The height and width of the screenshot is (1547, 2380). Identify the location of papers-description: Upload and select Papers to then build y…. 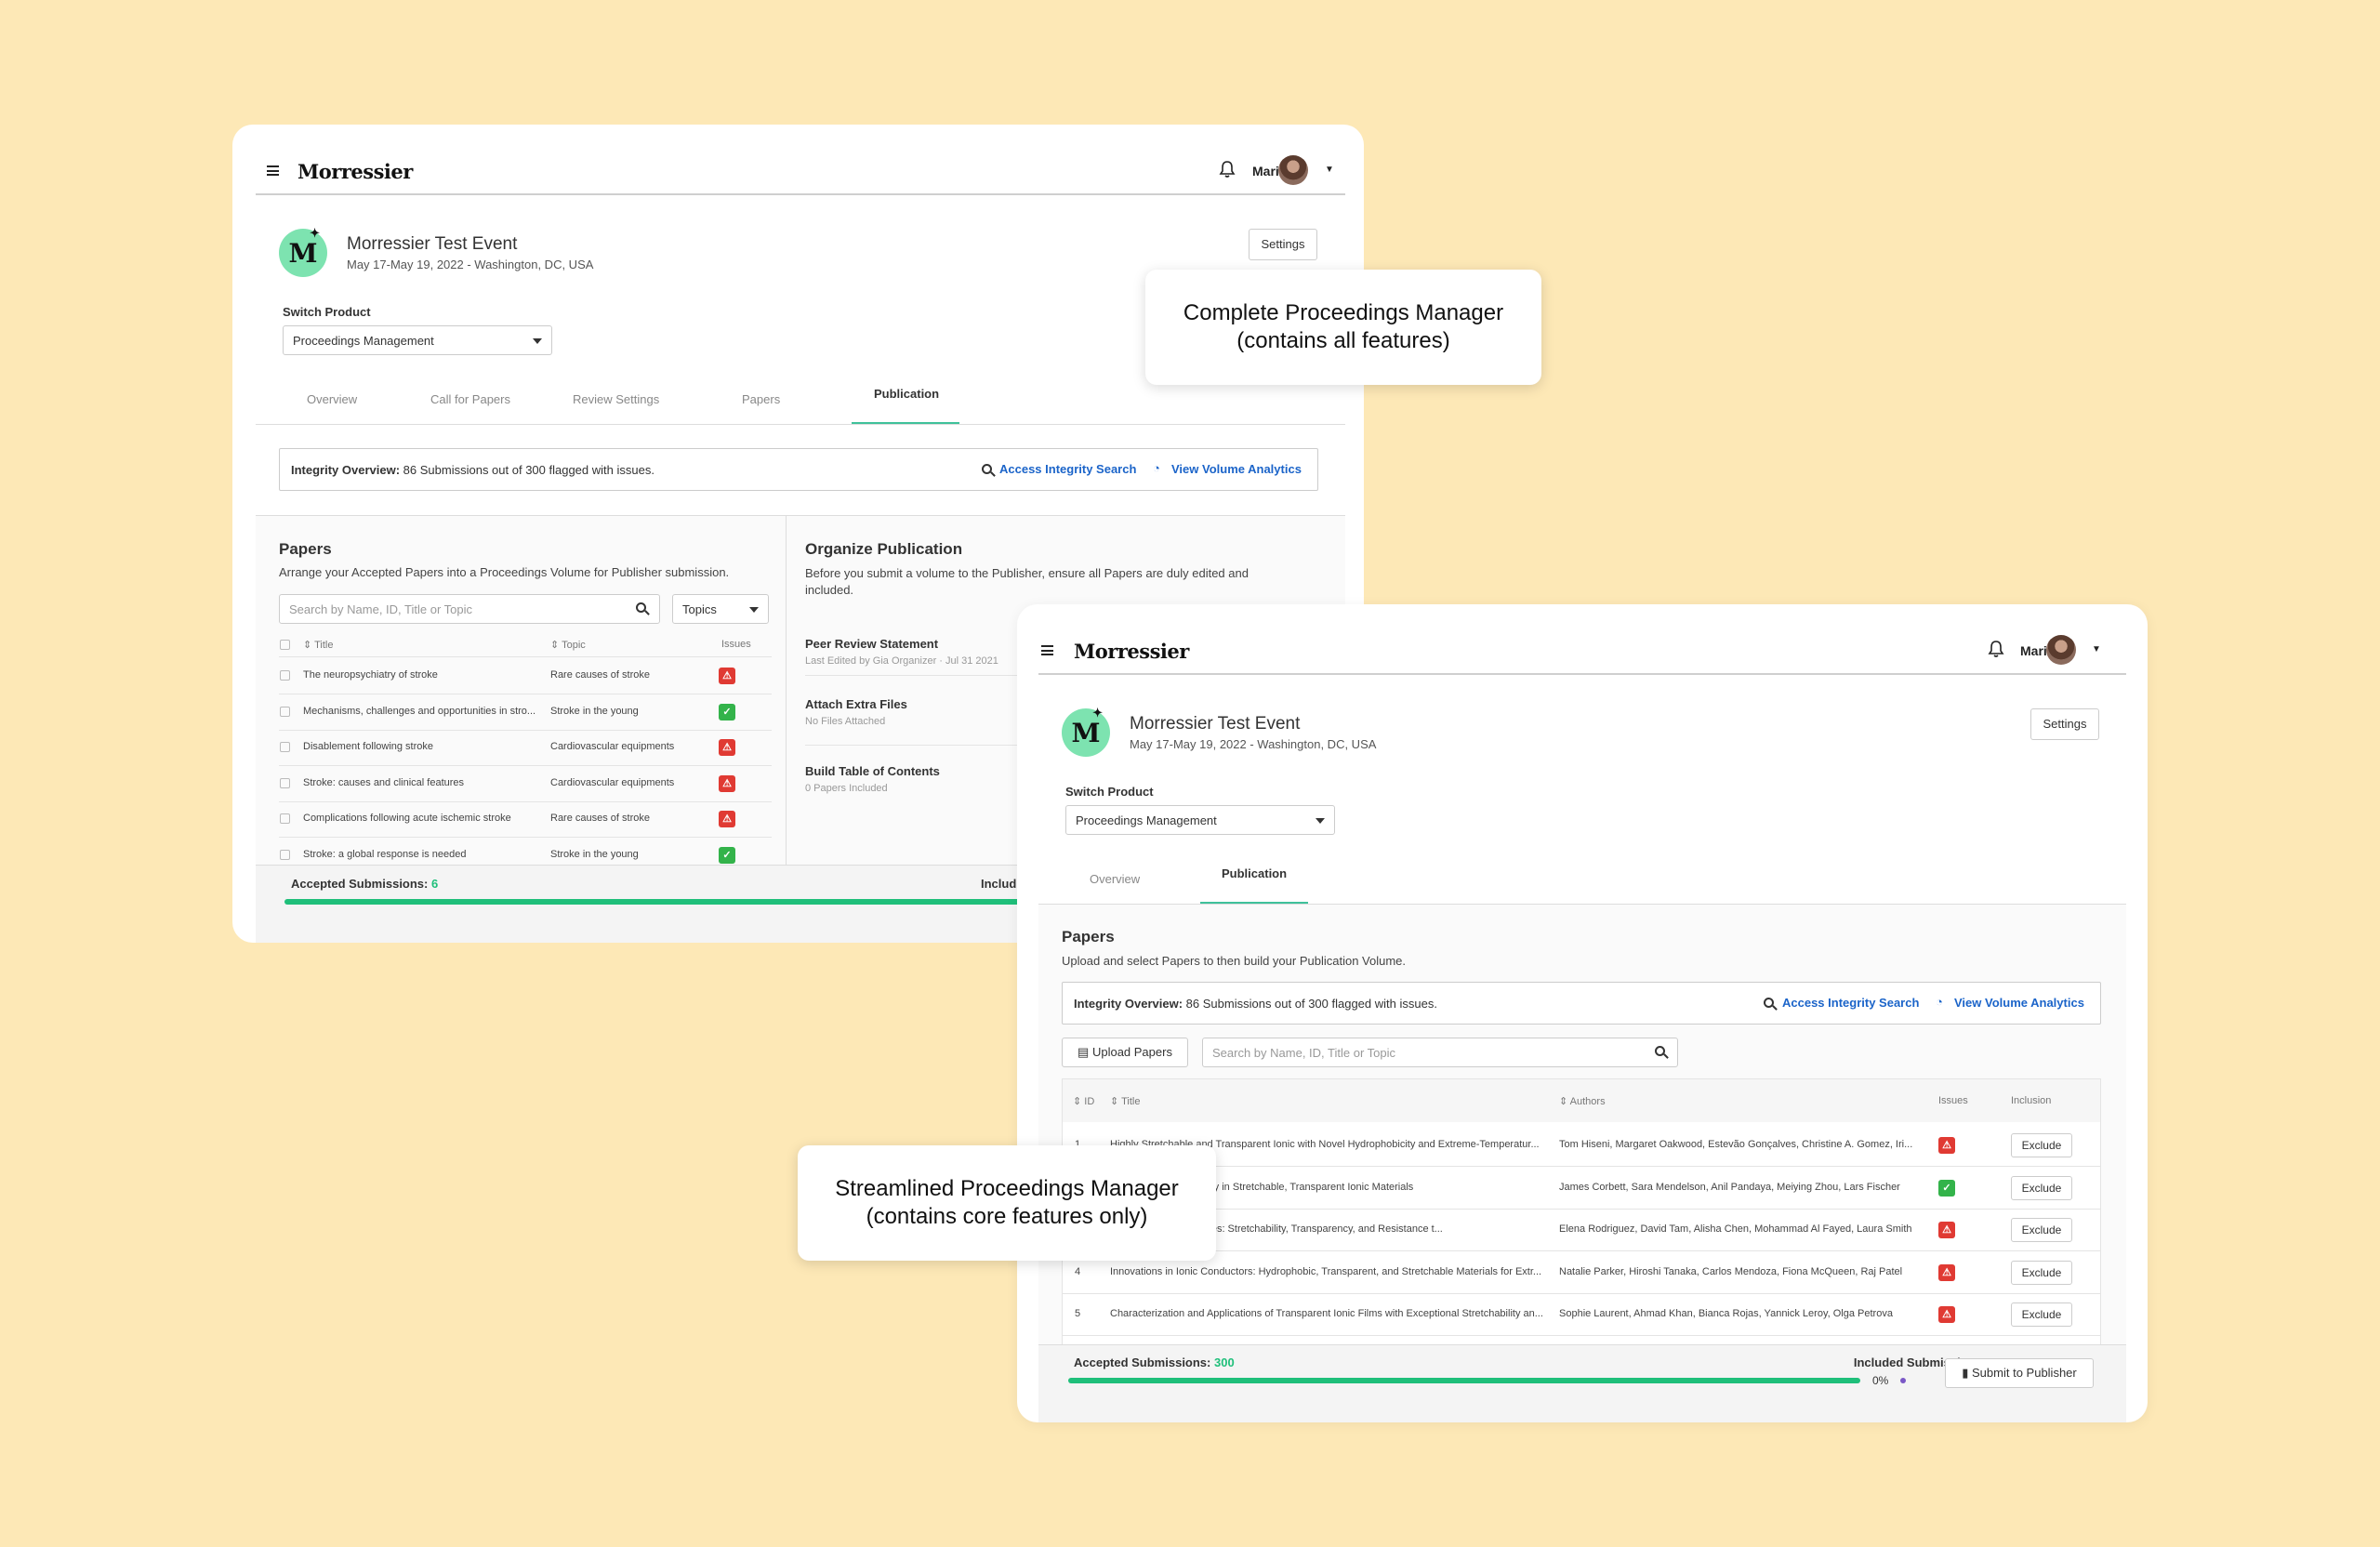
(1234, 961).